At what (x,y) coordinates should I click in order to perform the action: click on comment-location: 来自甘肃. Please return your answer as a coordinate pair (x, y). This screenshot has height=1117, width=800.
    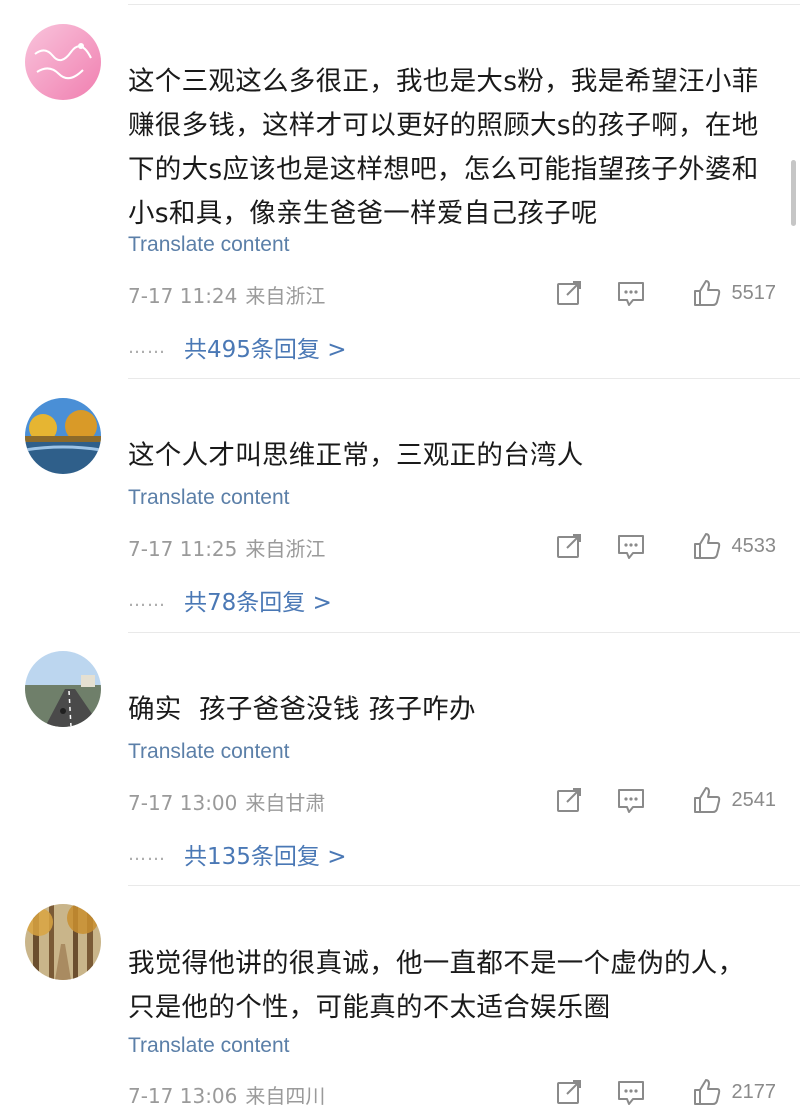
    Looking at the image, I should click on (285, 803).